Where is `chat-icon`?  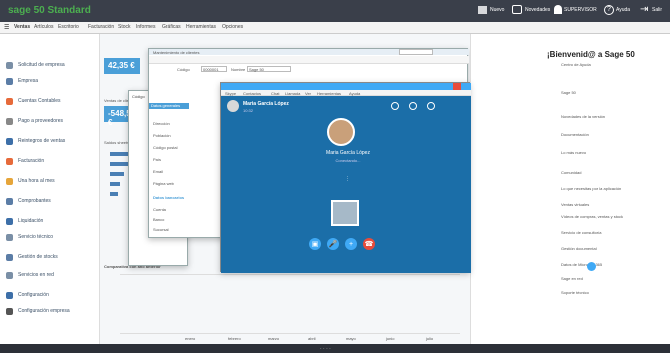
chat-icon is located at coordinates (431, 106).